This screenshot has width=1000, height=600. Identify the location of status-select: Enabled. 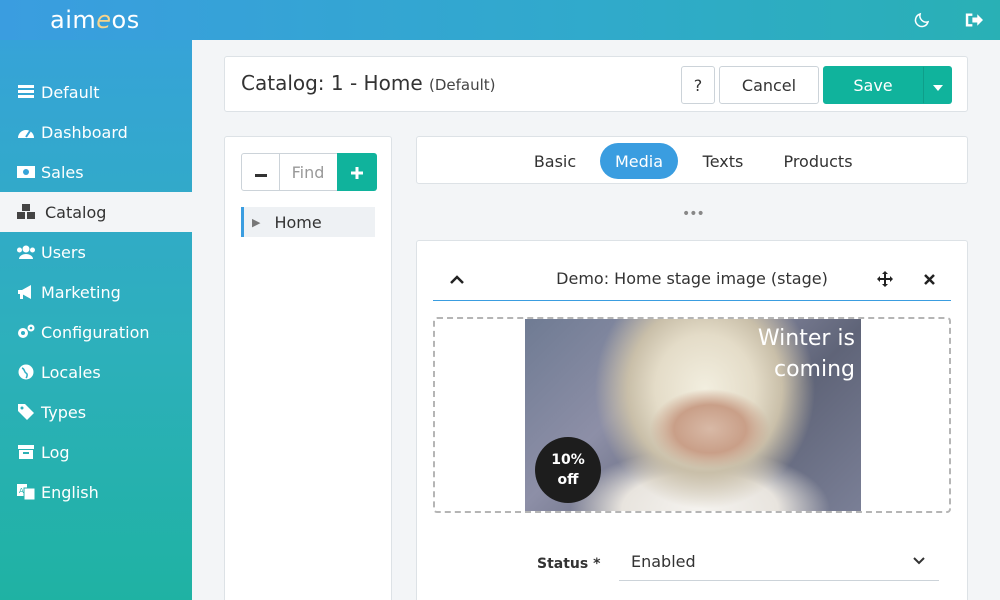
(779, 562).